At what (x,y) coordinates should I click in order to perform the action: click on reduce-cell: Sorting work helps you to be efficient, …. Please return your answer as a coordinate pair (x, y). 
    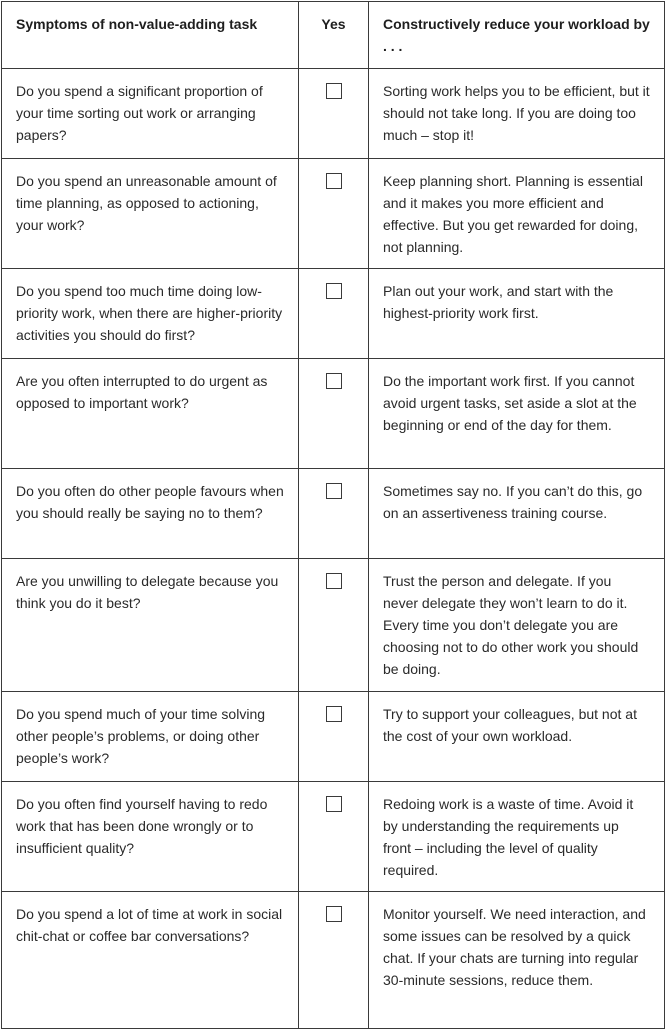
    Looking at the image, I should click on (516, 113).